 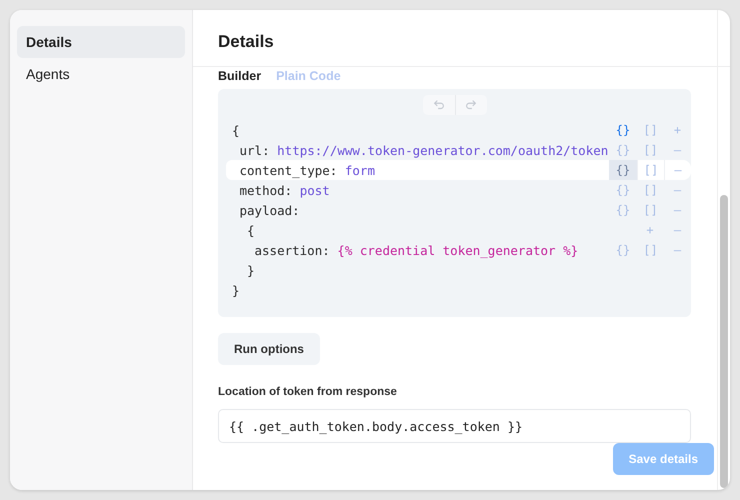 I want to click on code-value: {% credential token_generator %}, so click(x=457, y=250).